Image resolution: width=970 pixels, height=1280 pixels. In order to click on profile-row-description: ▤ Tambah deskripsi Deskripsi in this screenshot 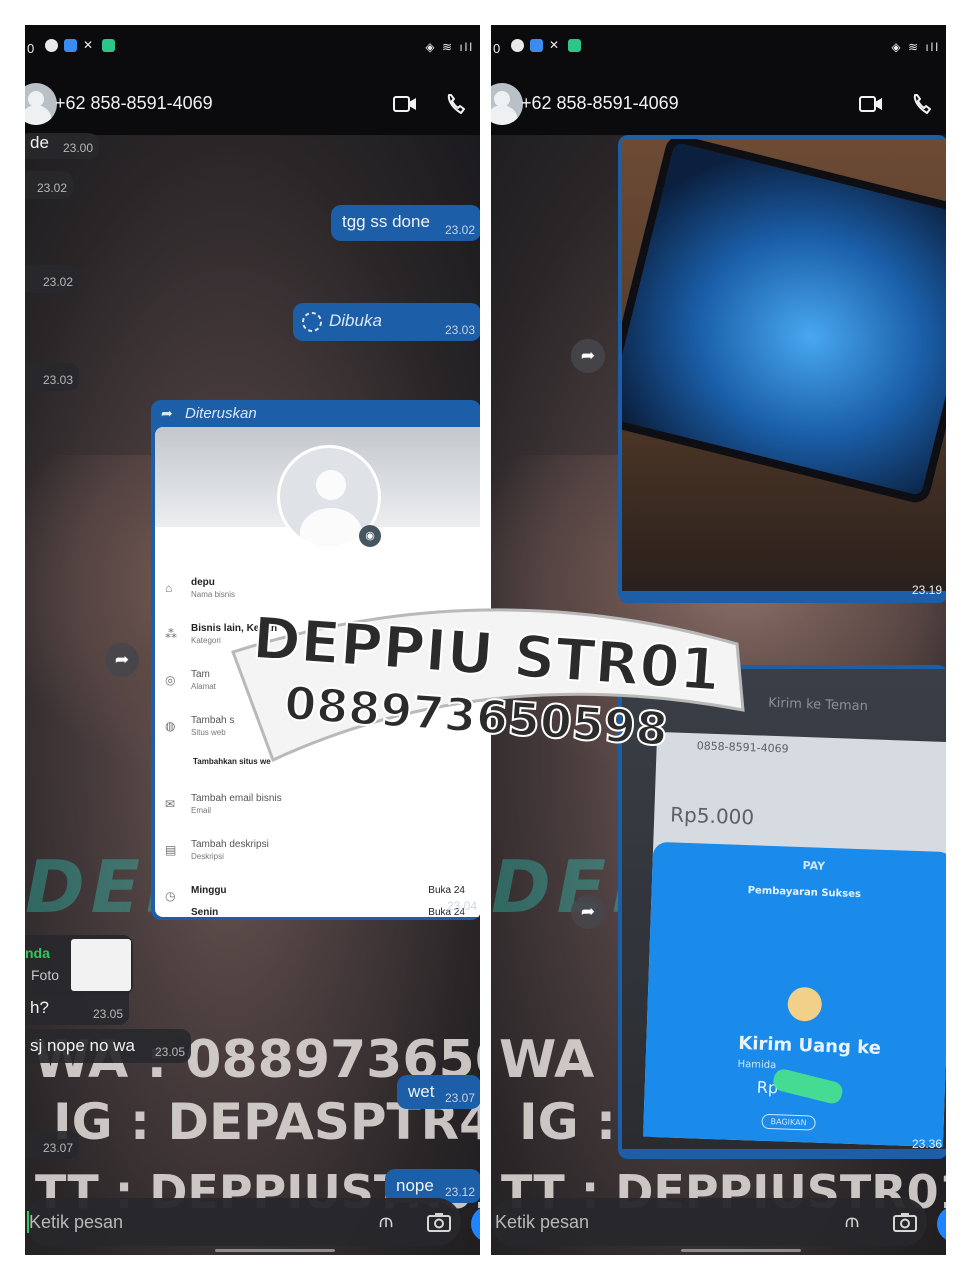, I will do `click(217, 850)`.